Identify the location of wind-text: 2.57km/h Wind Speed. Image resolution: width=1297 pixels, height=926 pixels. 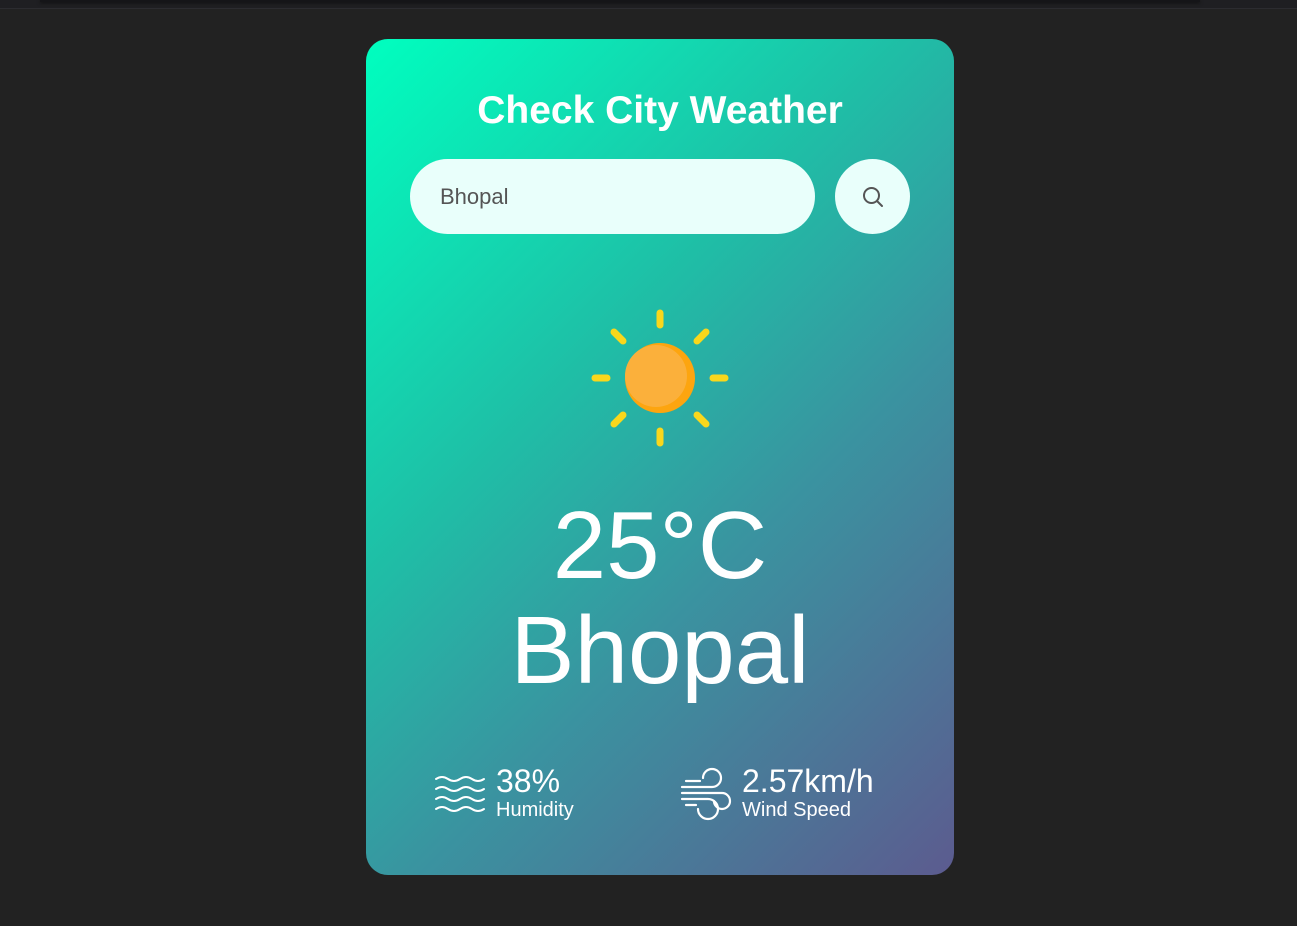
(808, 793).